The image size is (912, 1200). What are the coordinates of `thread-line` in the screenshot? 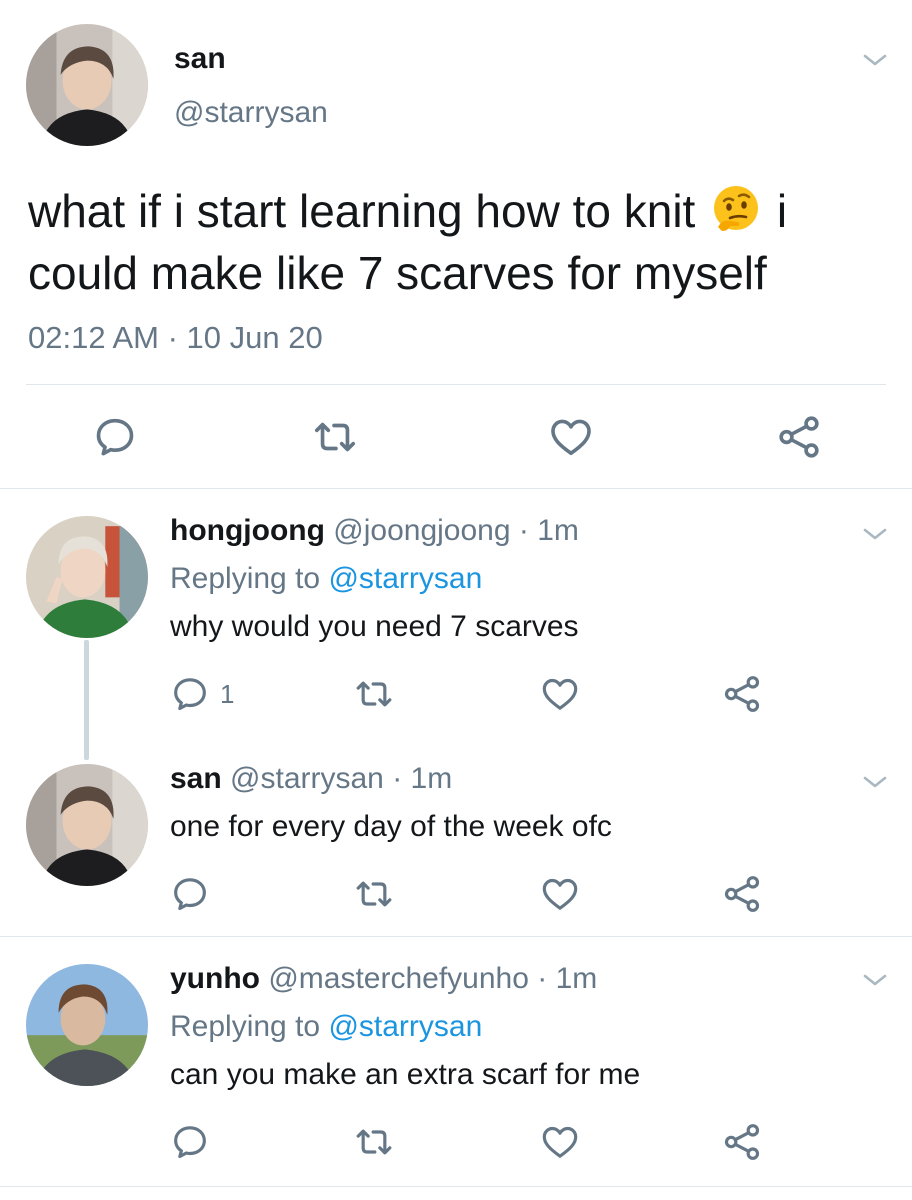 It's located at (86, 700).